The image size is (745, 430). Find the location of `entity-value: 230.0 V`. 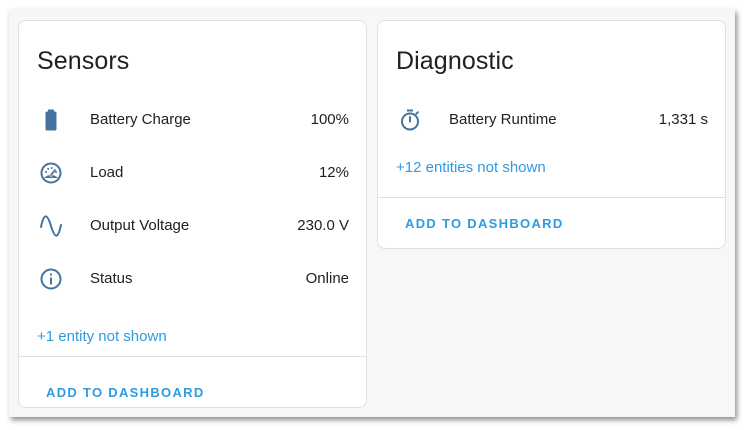

entity-value: 230.0 V is located at coordinates (323, 225).